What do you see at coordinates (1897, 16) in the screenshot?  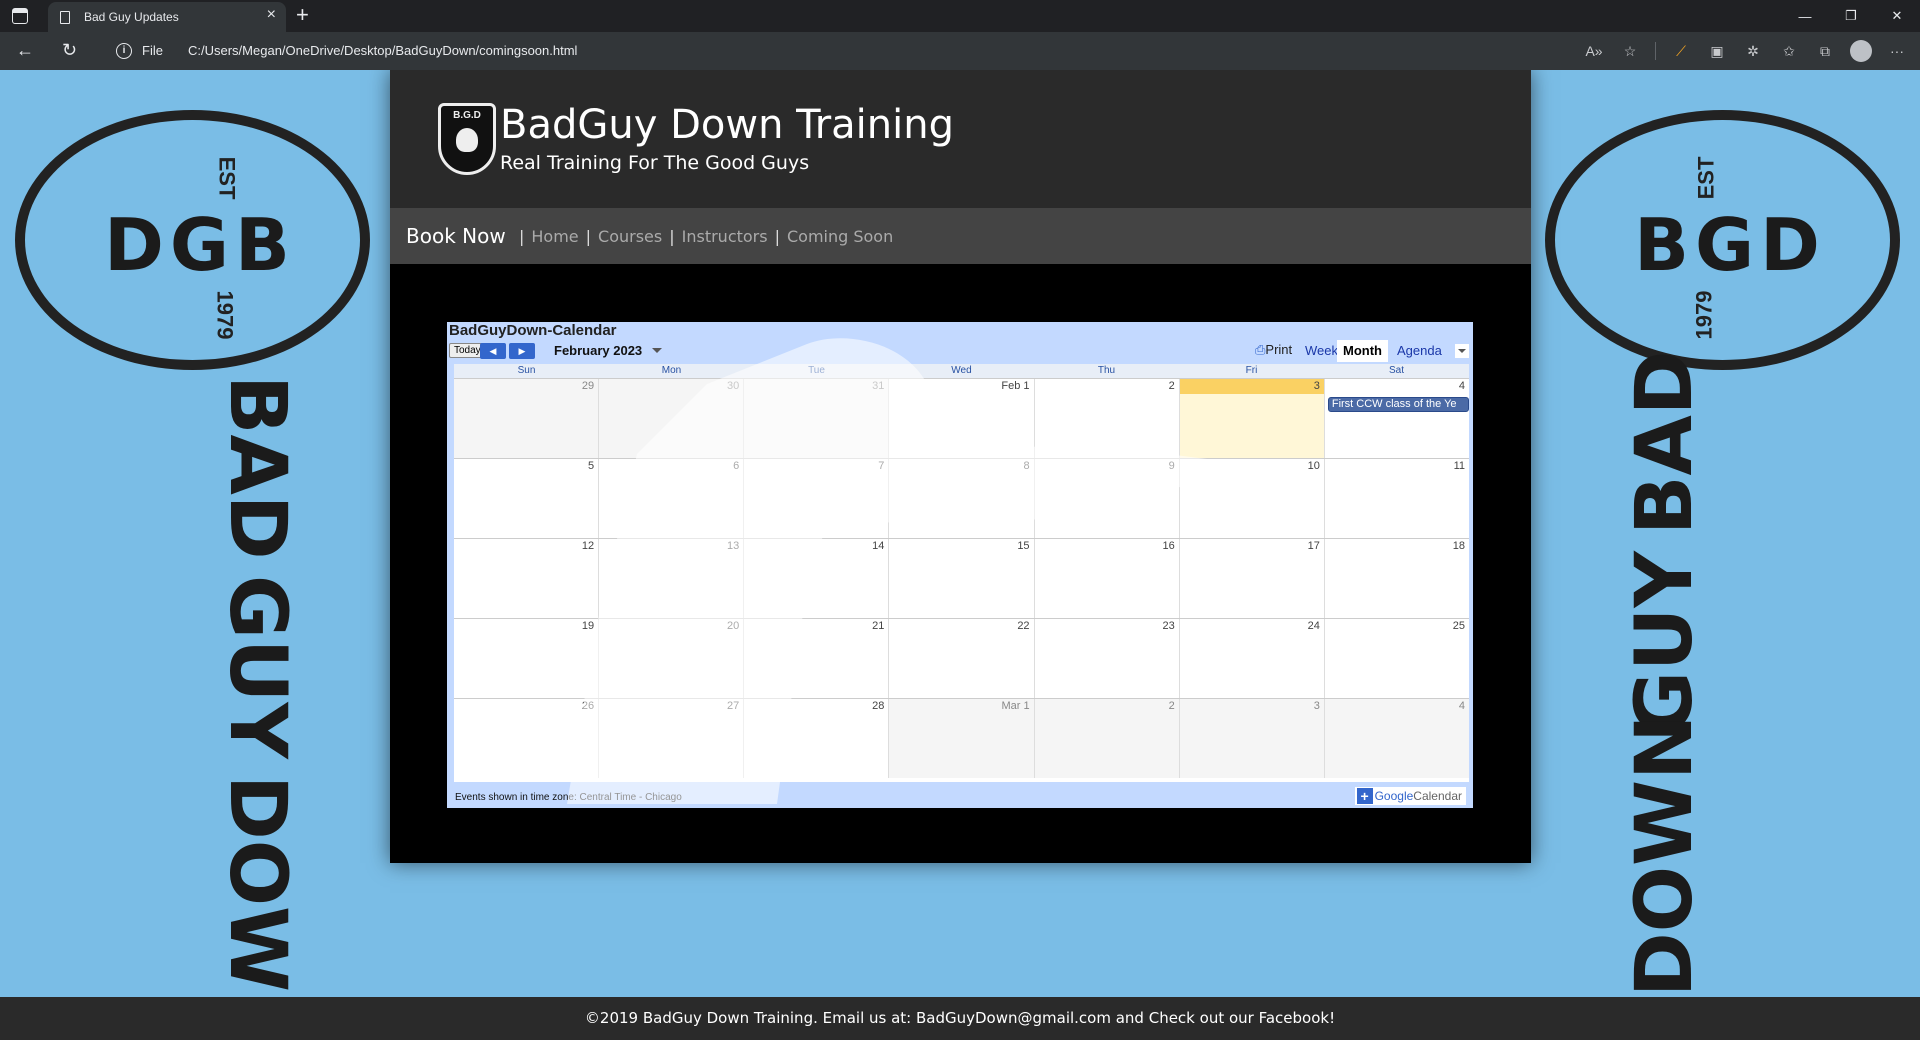 I see `close-window-icon: ✕` at bounding box center [1897, 16].